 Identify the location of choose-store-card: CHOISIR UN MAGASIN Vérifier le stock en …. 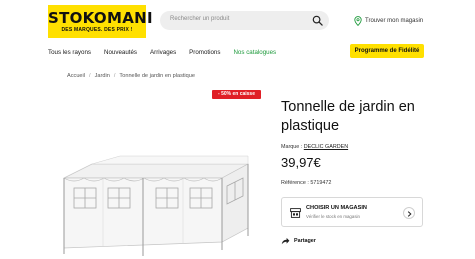
(352, 212).